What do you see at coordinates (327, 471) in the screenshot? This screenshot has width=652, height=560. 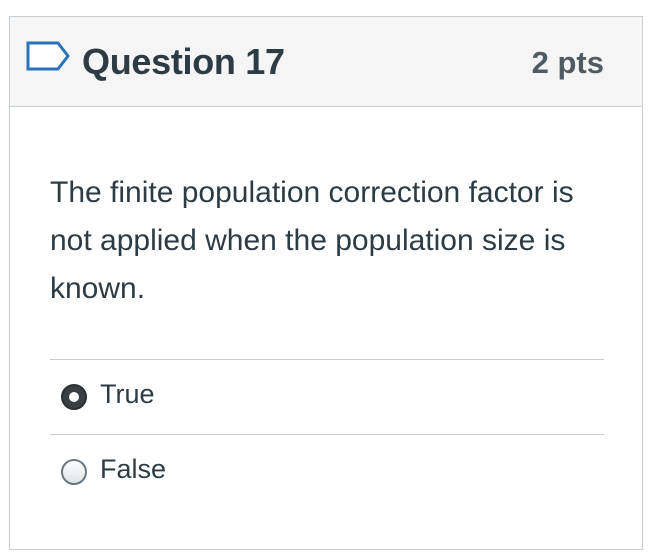 I see `answer-option-false: False` at bounding box center [327, 471].